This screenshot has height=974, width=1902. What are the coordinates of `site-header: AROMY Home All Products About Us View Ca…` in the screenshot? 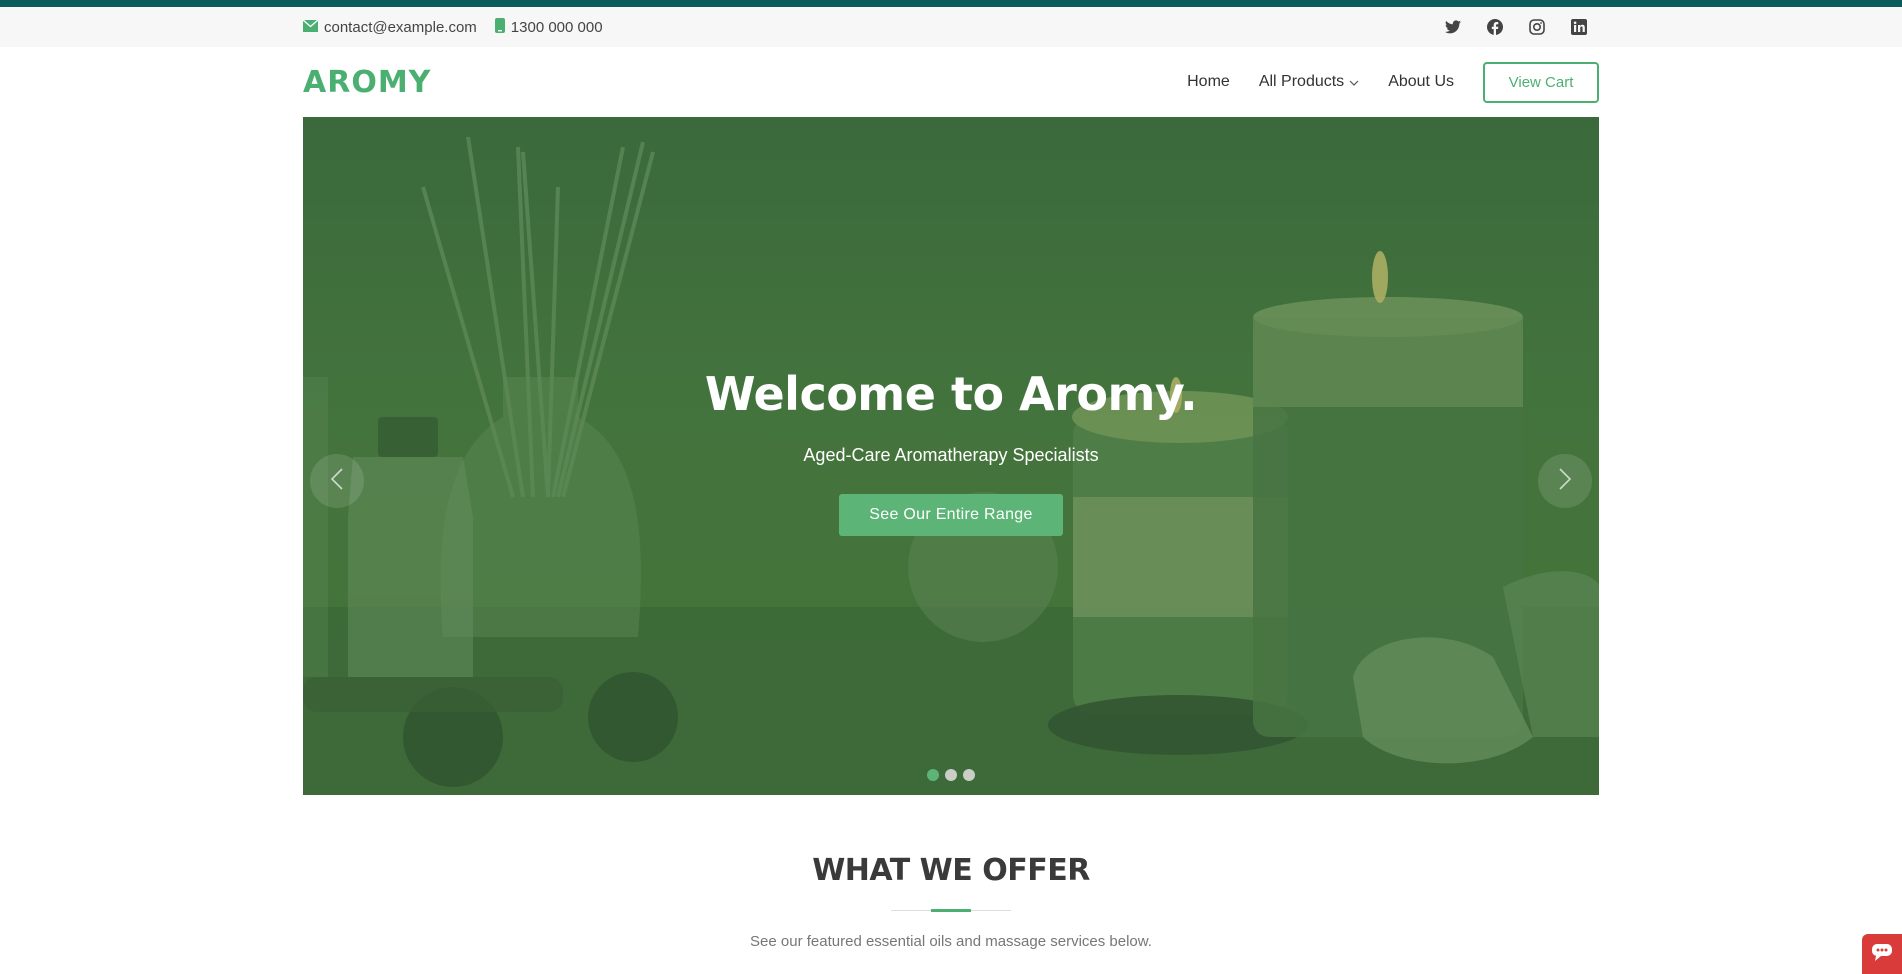 It's located at (951, 82).